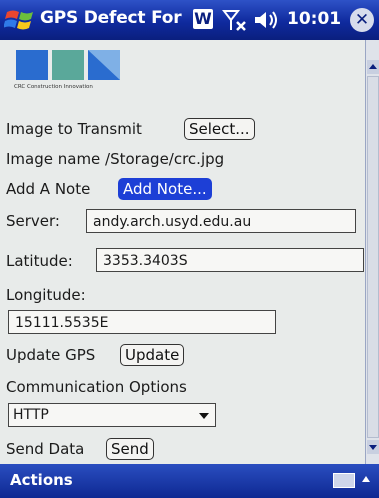  I want to click on keyboard-icon, so click(344, 480).